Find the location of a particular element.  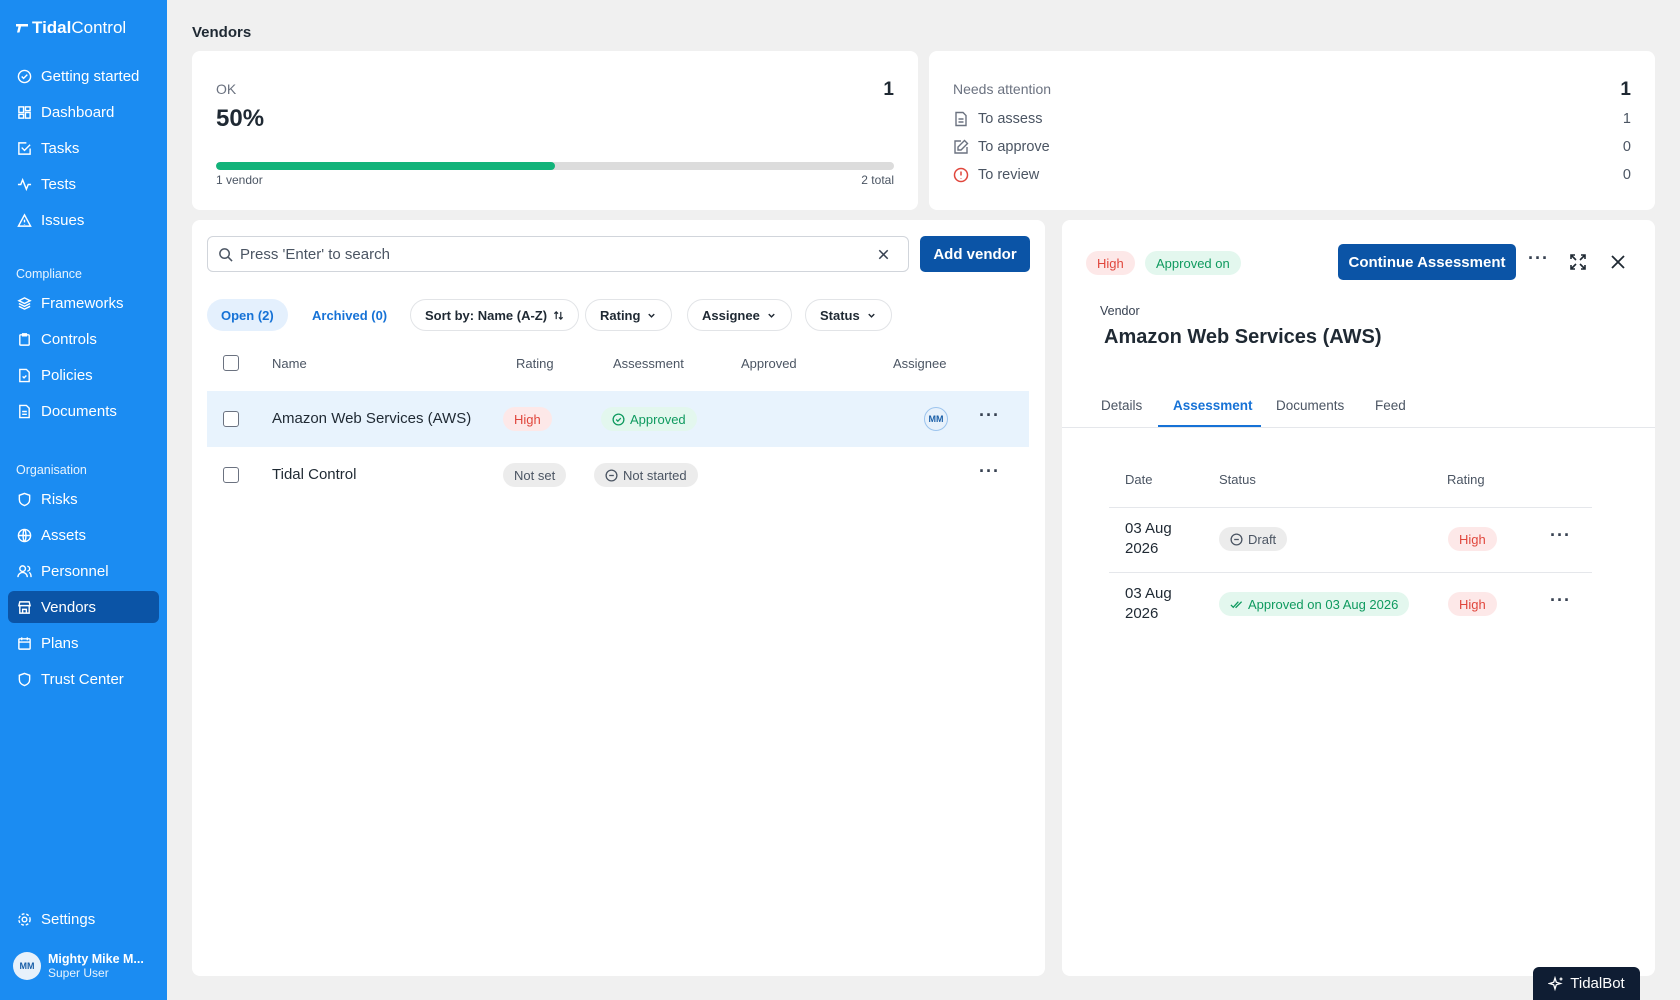

tabs-divider is located at coordinates (1358, 427).